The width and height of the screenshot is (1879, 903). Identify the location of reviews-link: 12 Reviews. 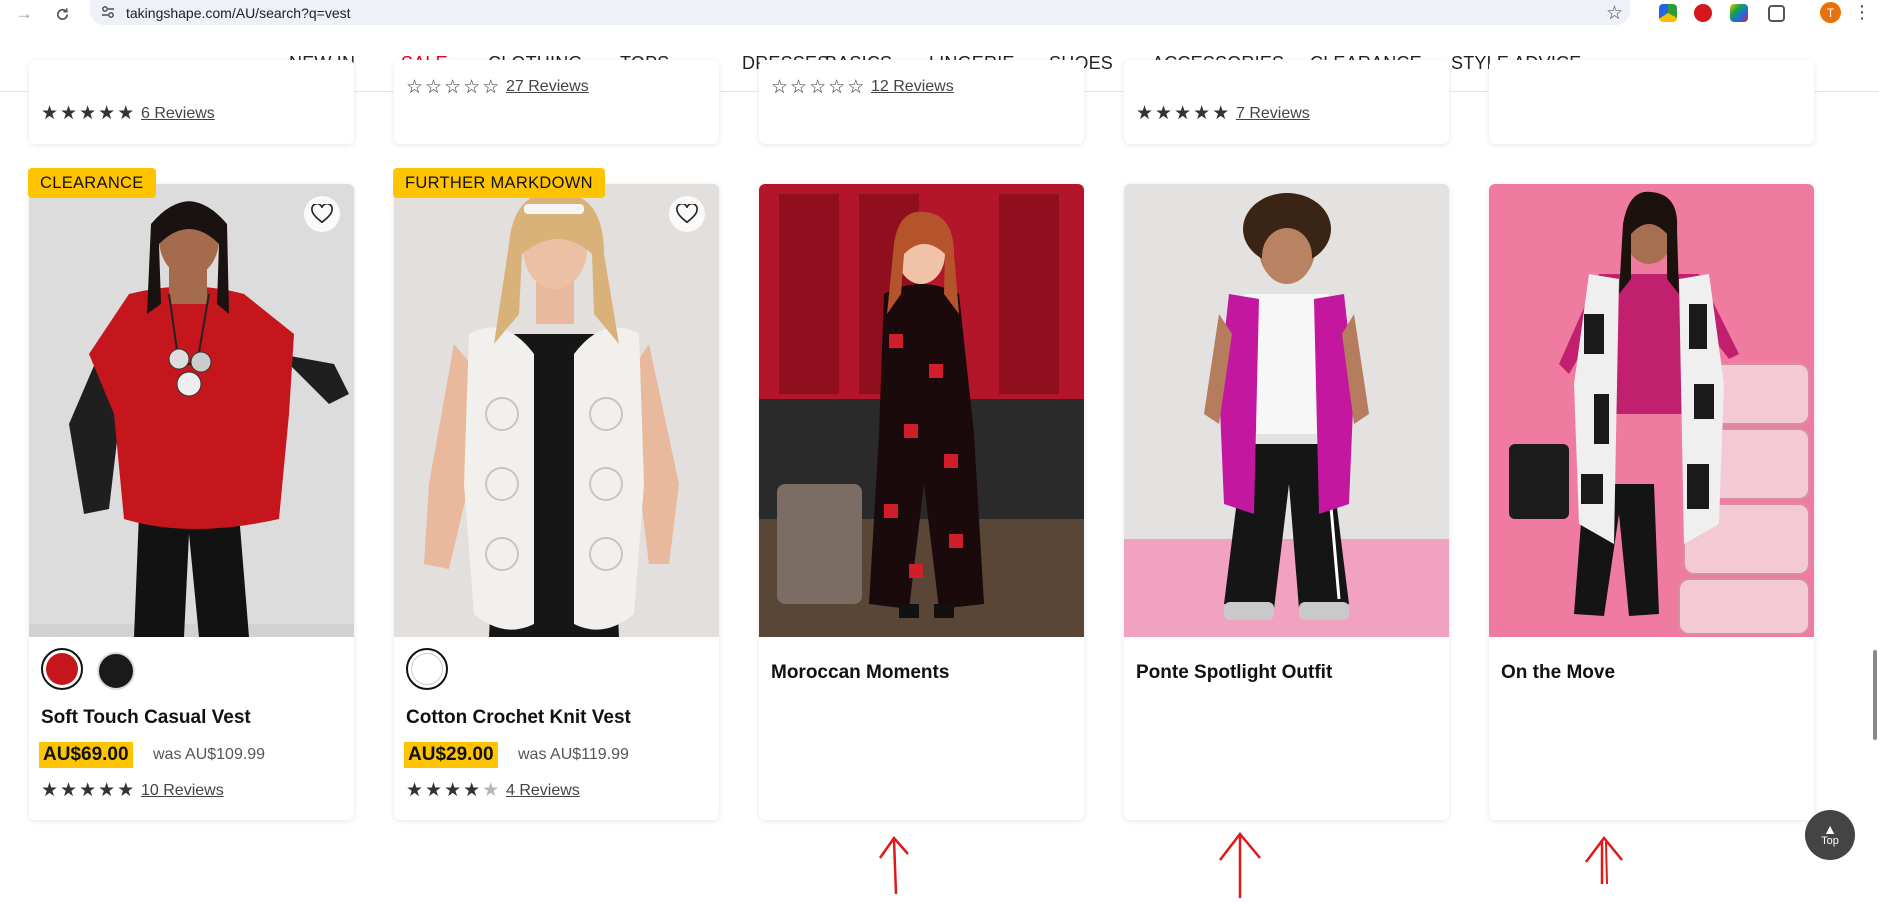
(912, 87).